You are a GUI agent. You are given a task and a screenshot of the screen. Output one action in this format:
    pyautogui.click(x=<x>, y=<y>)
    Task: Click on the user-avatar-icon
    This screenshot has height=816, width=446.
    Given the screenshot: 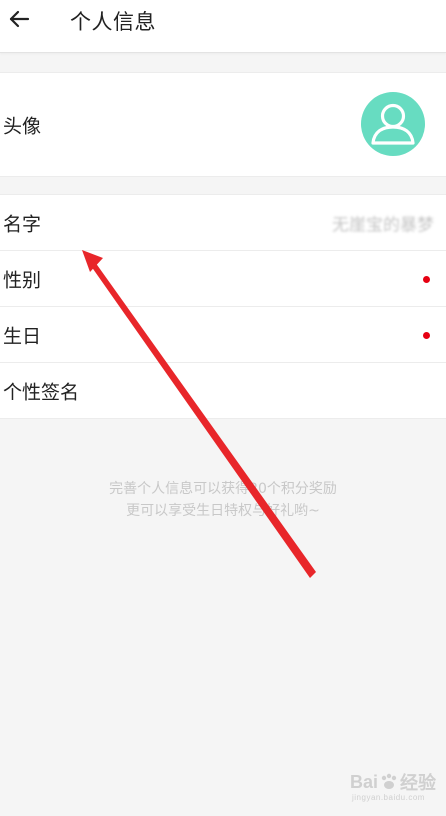 What is the action you would take?
    pyautogui.click(x=393, y=124)
    